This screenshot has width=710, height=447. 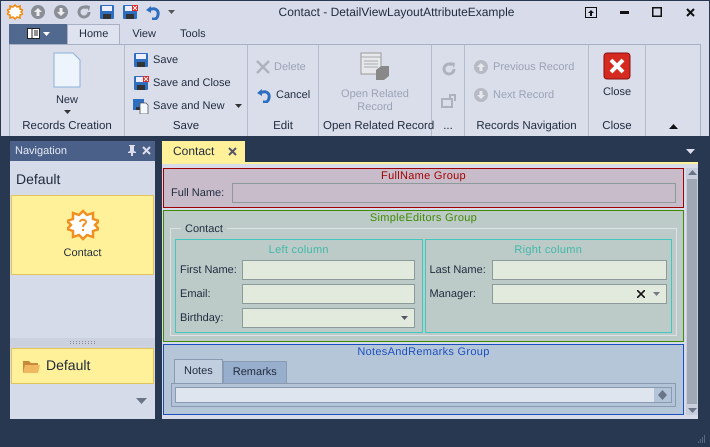 I want to click on gear-question-icon, so click(x=82, y=224).